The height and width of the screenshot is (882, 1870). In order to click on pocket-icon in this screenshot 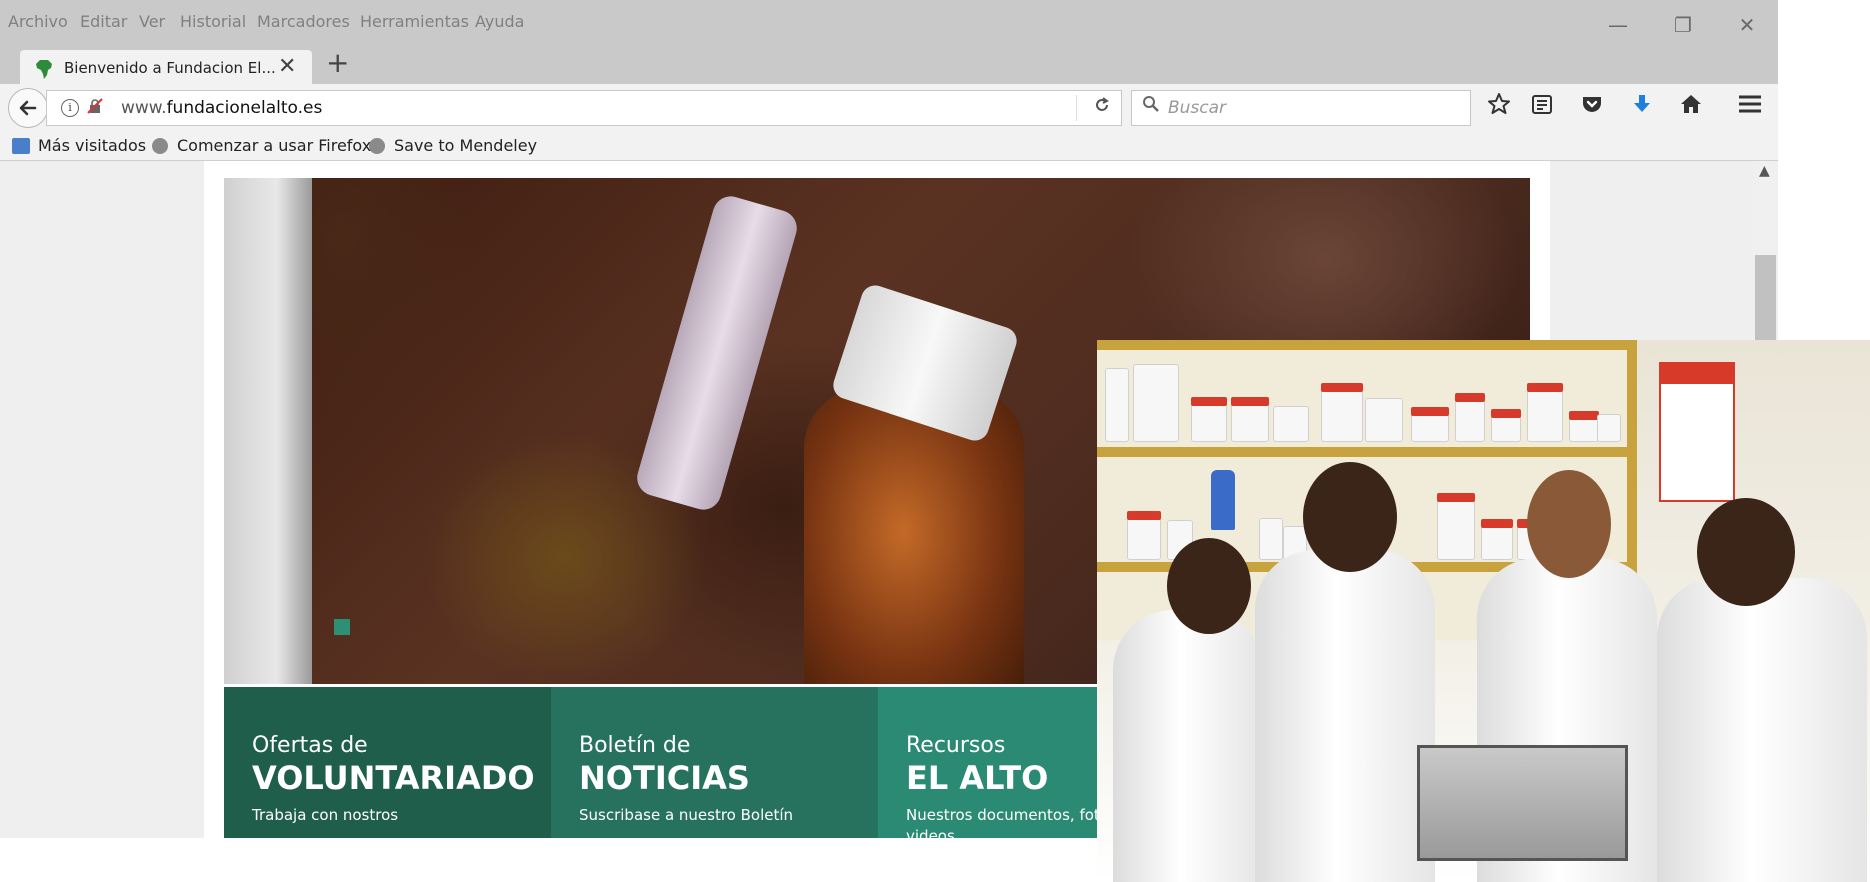, I will do `click(1592, 104)`.